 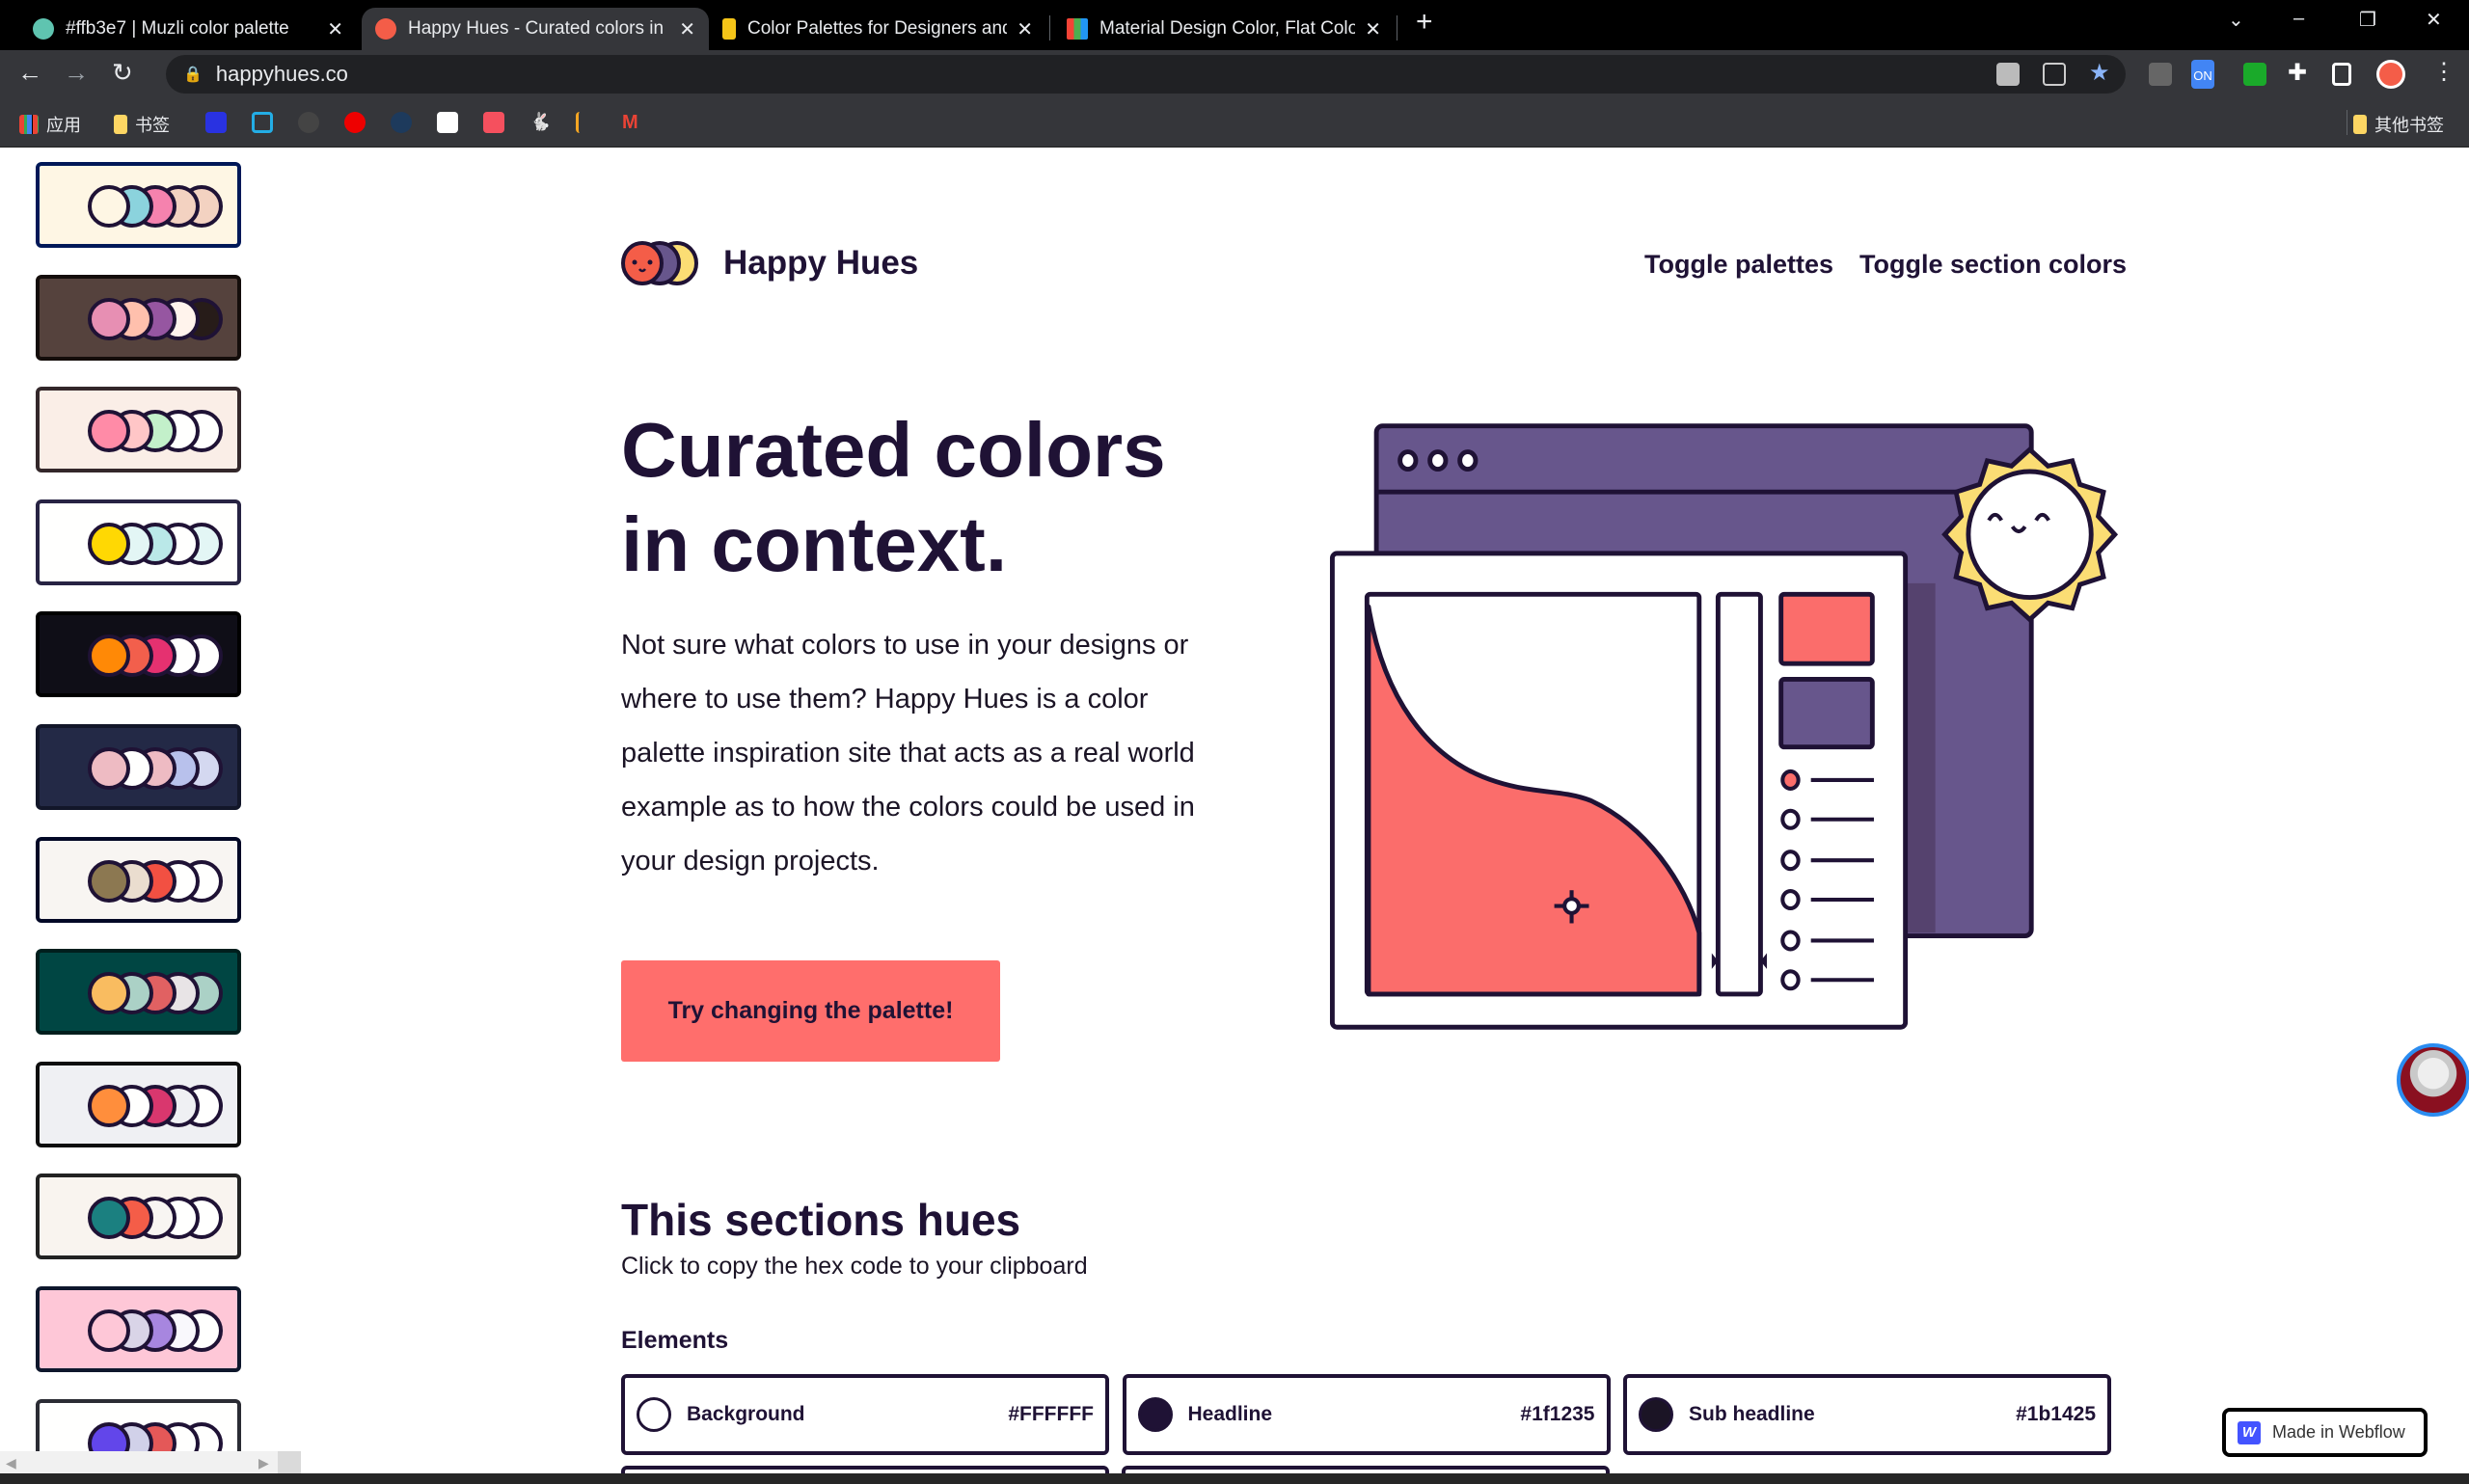 I want to click on tab-title: #ffb3e7 | Muzli color palette, so click(x=177, y=28).